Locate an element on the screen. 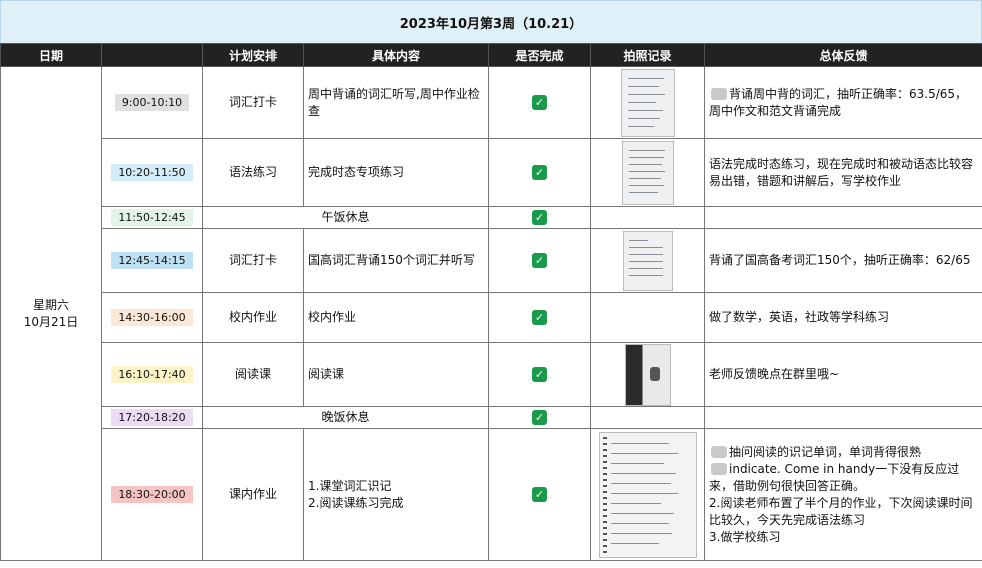 The width and height of the screenshot is (982, 568). feedback-line: 3.做学校练习 is located at coordinates (745, 536).